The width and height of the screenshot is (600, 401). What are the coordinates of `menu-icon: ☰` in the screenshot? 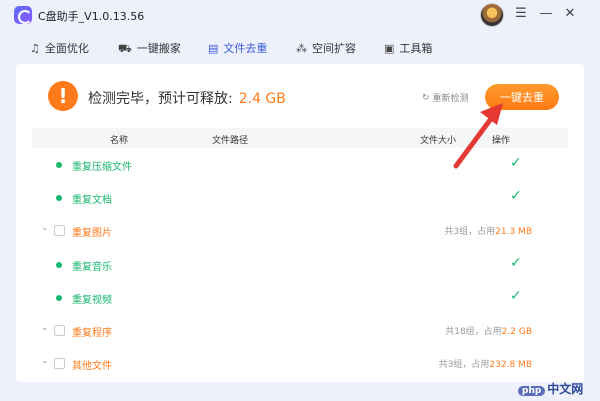 It's located at (521, 14).